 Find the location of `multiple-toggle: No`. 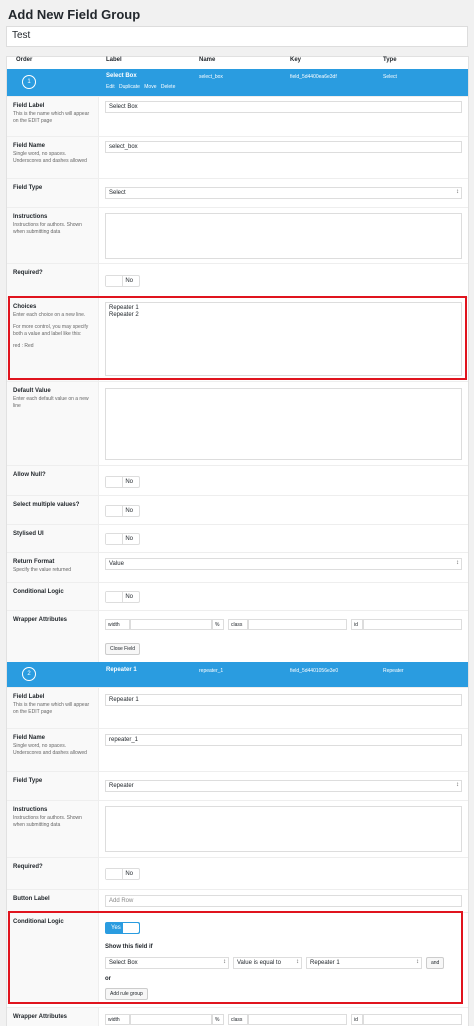

multiple-toggle: No is located at coordinates (122, 511).